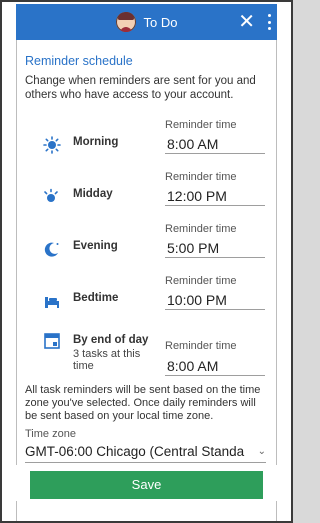 The height and width of the screenshot is (523, 320). Describe the element at coordinates (52, 341) in the screenshot. I see `calendar-icon` at that location.